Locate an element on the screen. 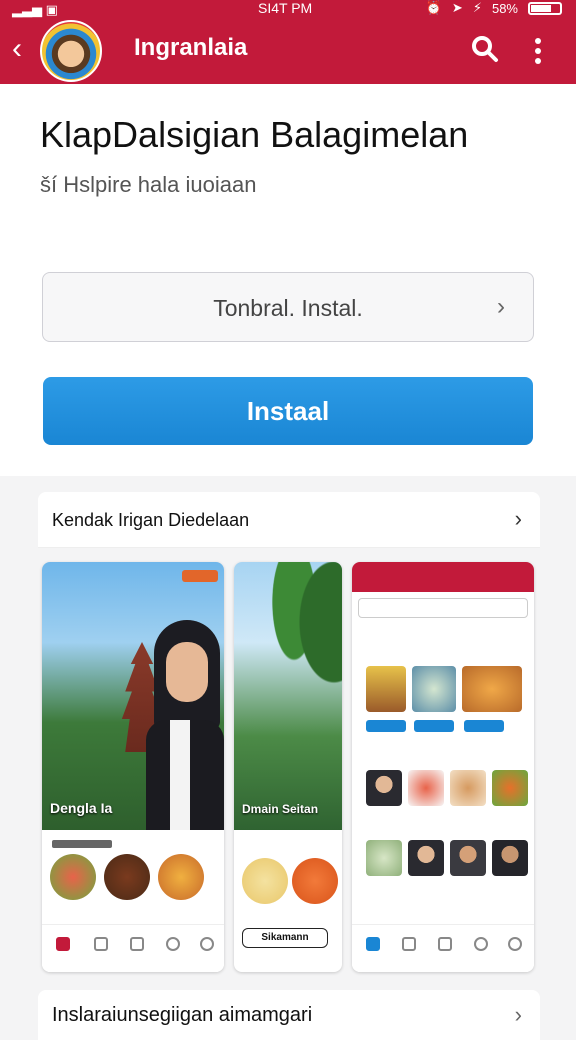 The width and height of the screenshot is (576, 1040). status-time: SI4T PM is located at coordinates (285, 8).